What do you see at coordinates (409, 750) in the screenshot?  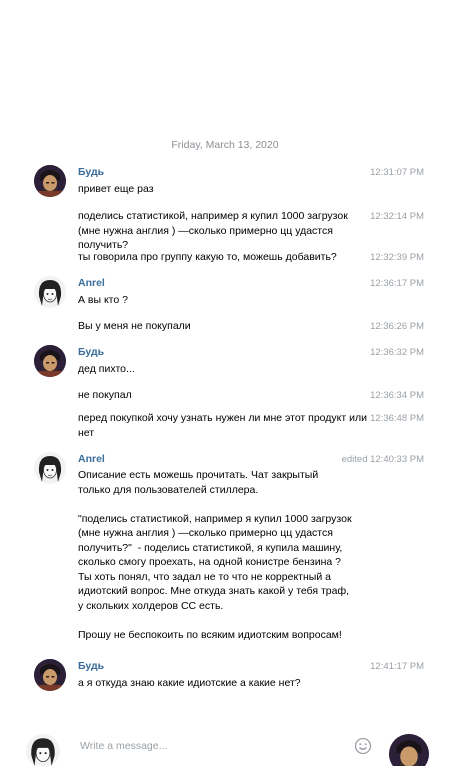 I see `peer-avatar` at bounding box center [409, 750].